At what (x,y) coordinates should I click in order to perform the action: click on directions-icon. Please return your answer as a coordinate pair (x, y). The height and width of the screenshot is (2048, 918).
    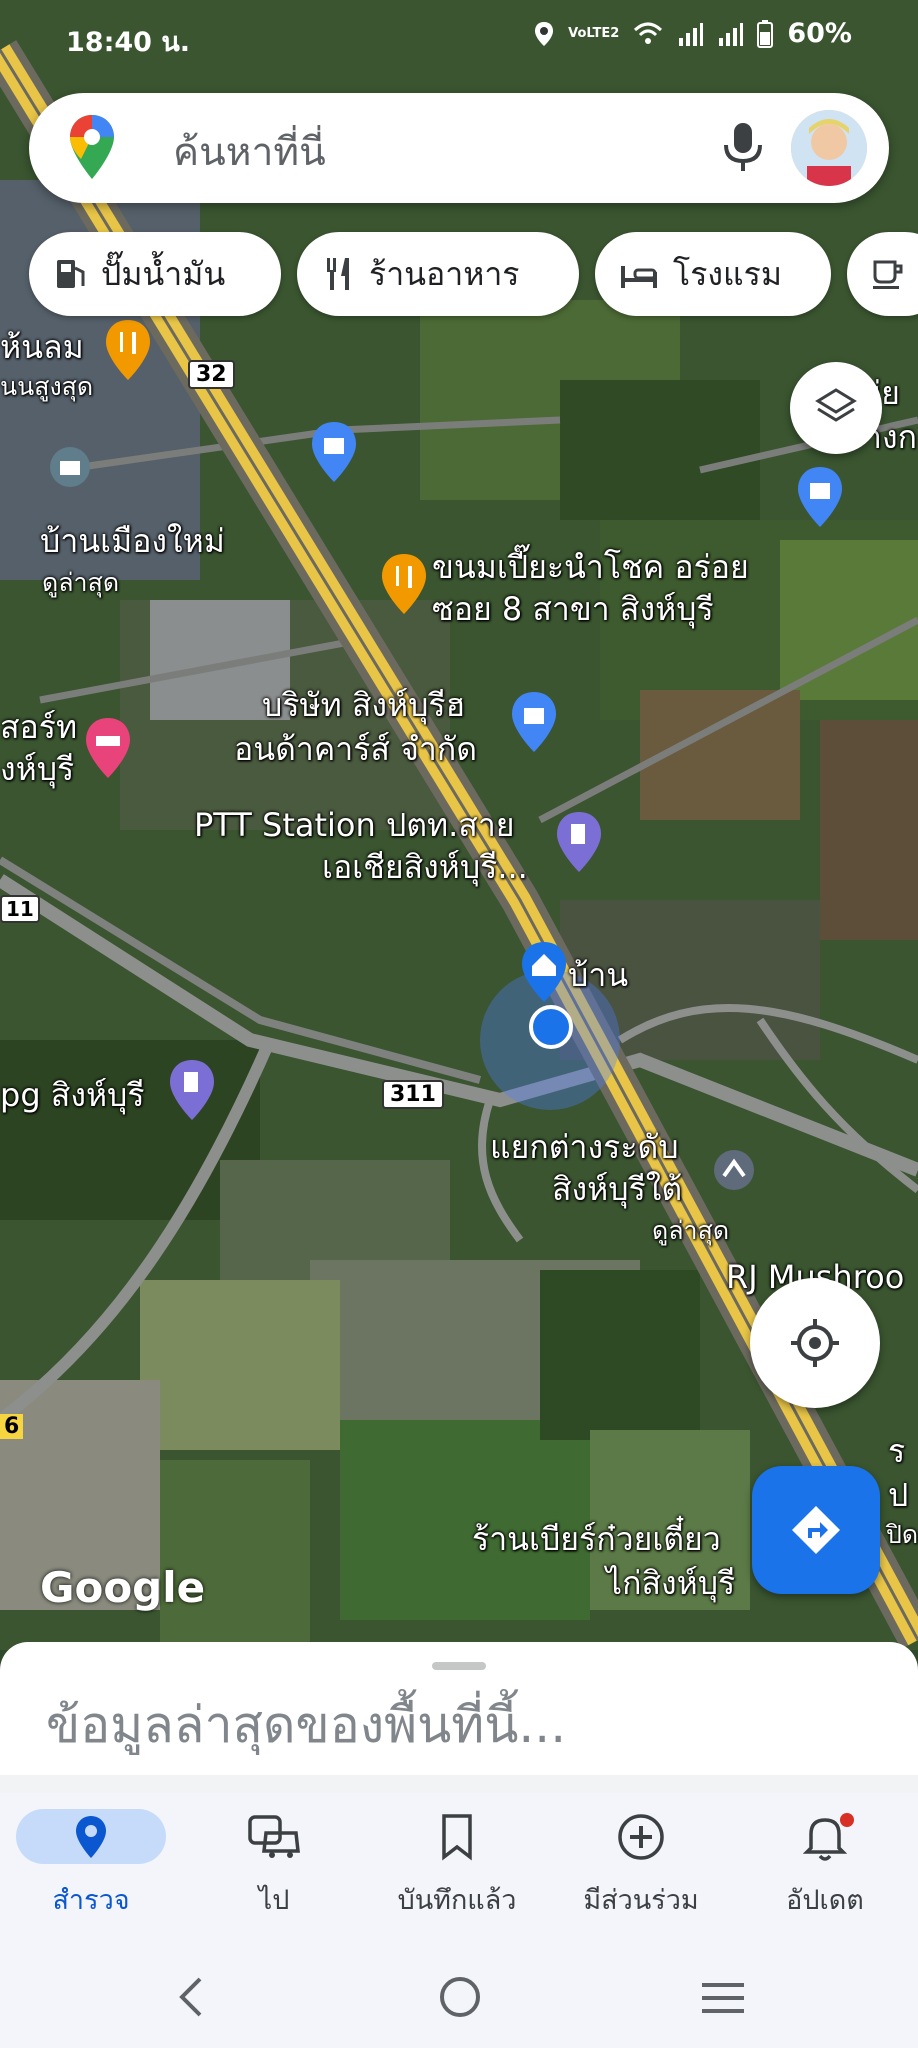
    Looking at the image, I should click on (816, 1530).